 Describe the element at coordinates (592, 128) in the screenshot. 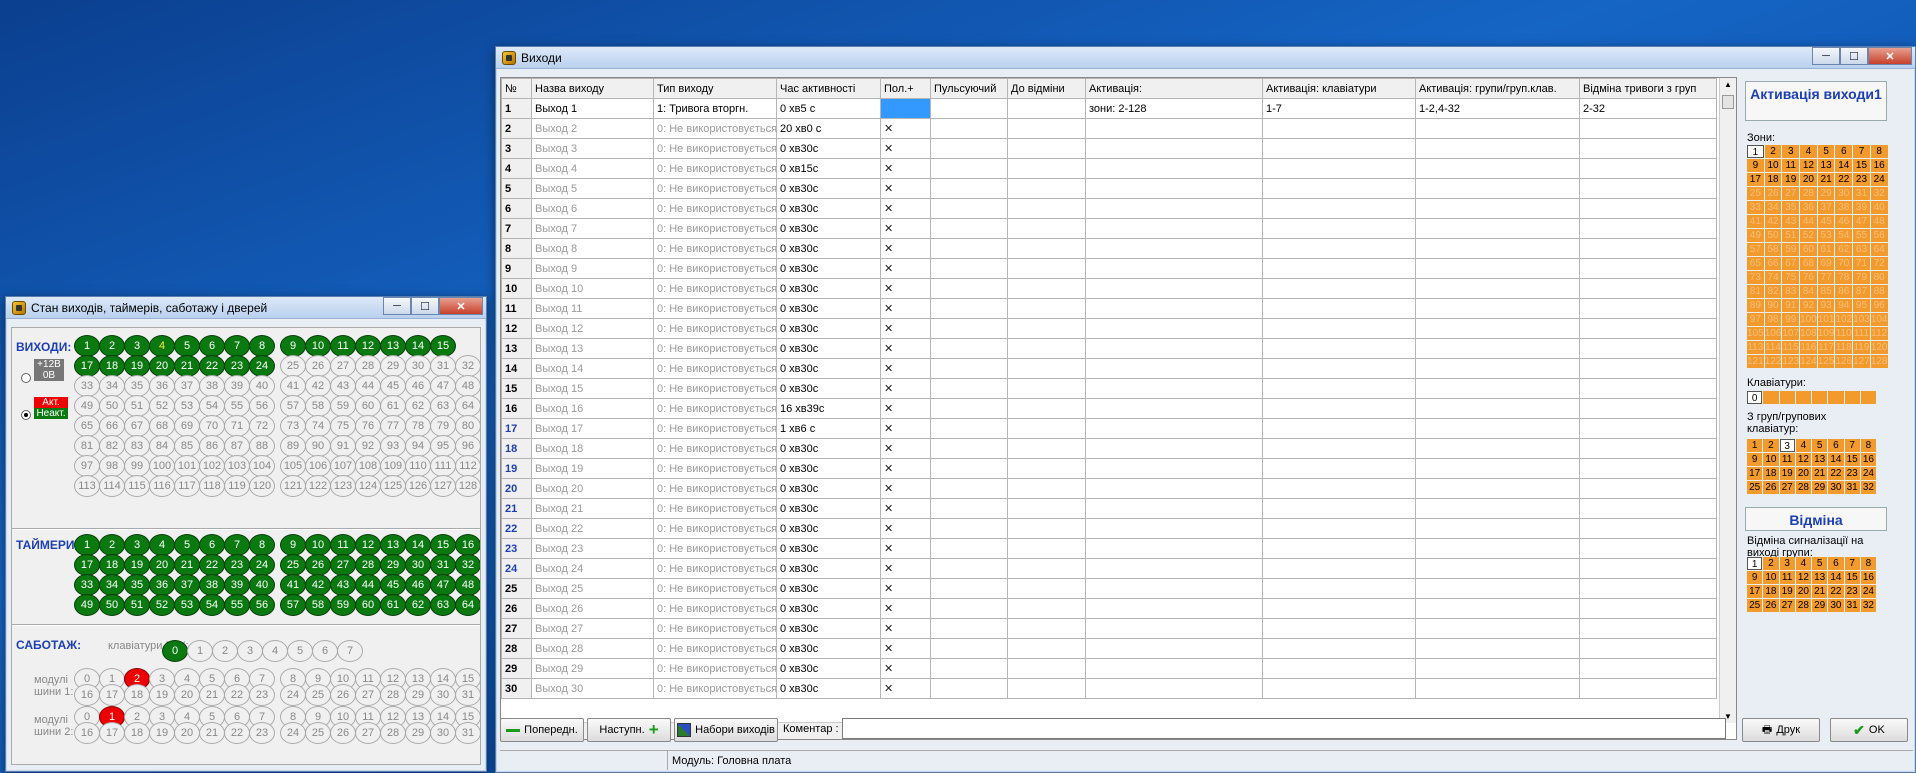

I see `cell-name: Выход 2` at that location.